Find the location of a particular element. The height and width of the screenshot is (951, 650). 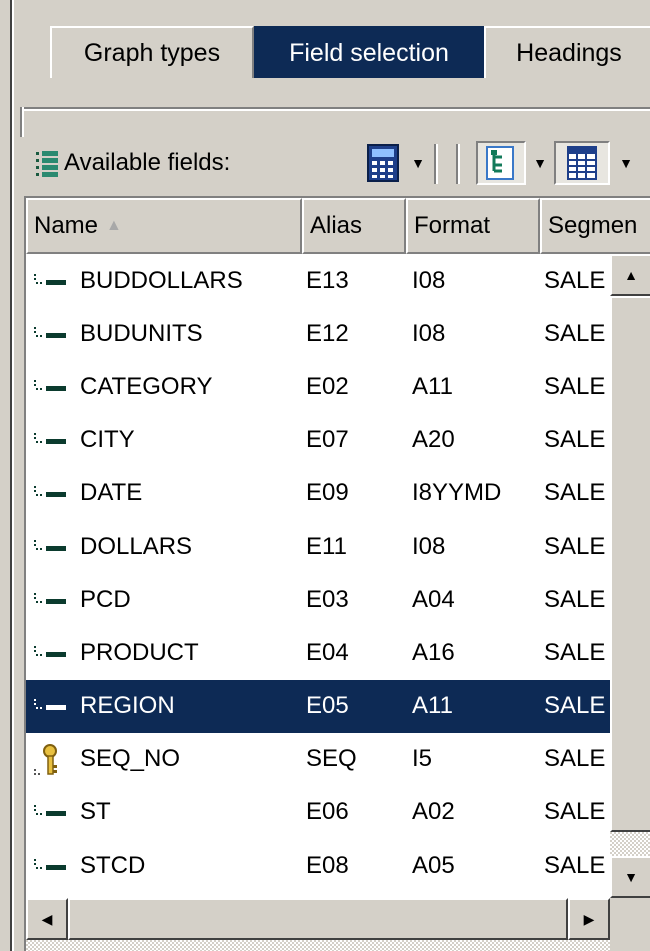

available-fields-label: Available fields: is located at coordinates (147, 162).